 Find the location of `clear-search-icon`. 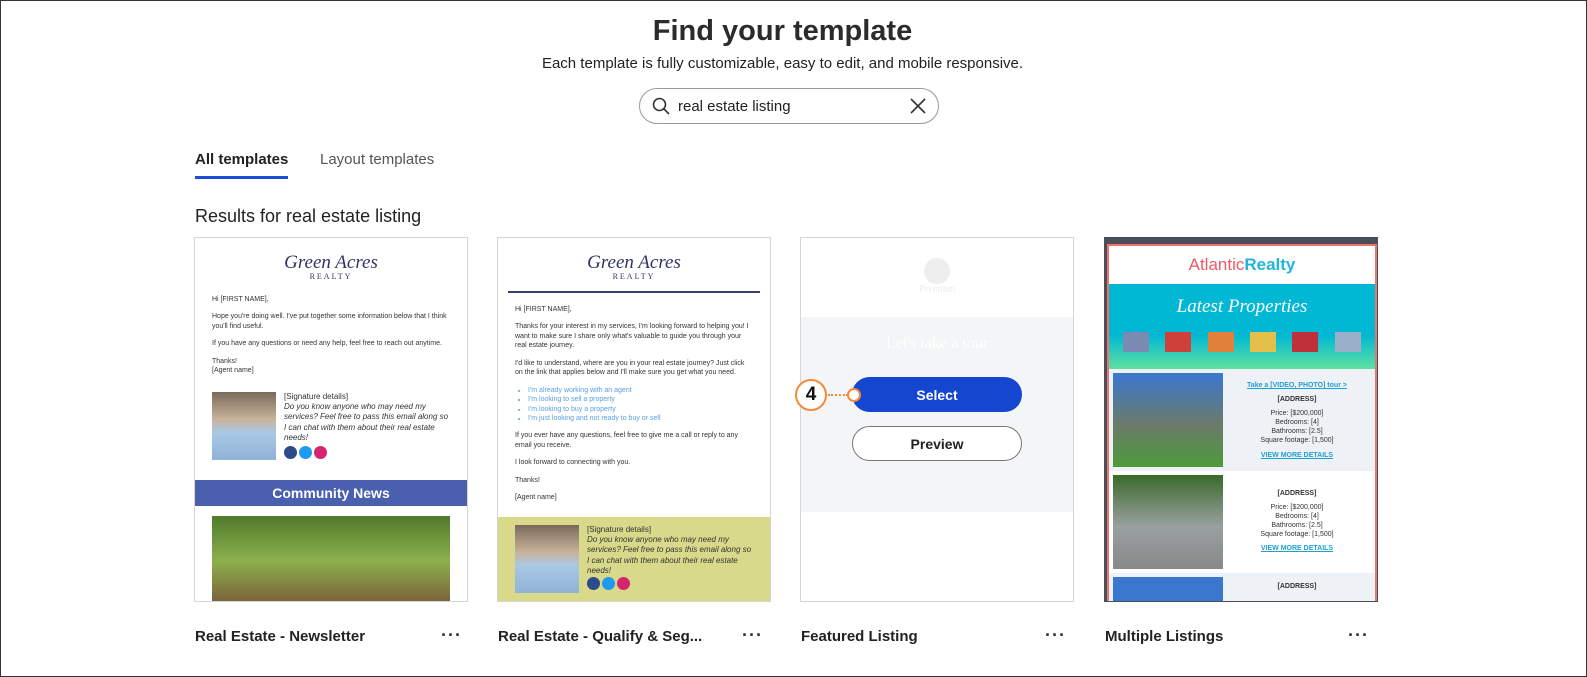

clear-search-icon is located at coordinates (918, 106).